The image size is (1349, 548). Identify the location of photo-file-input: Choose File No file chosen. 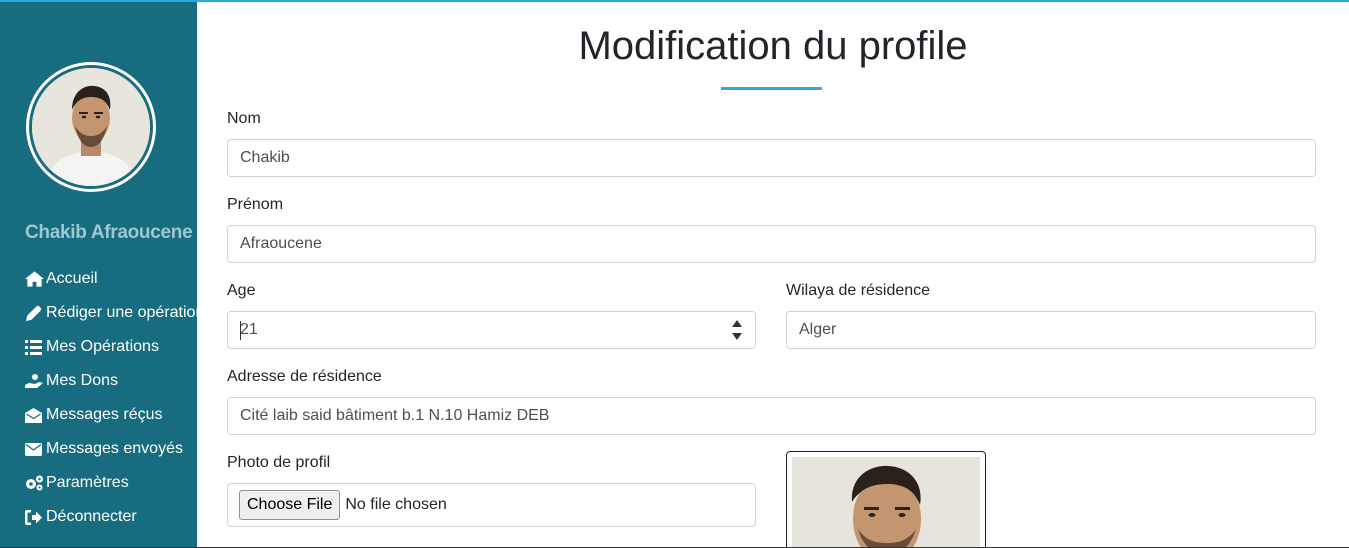
(491, 505).